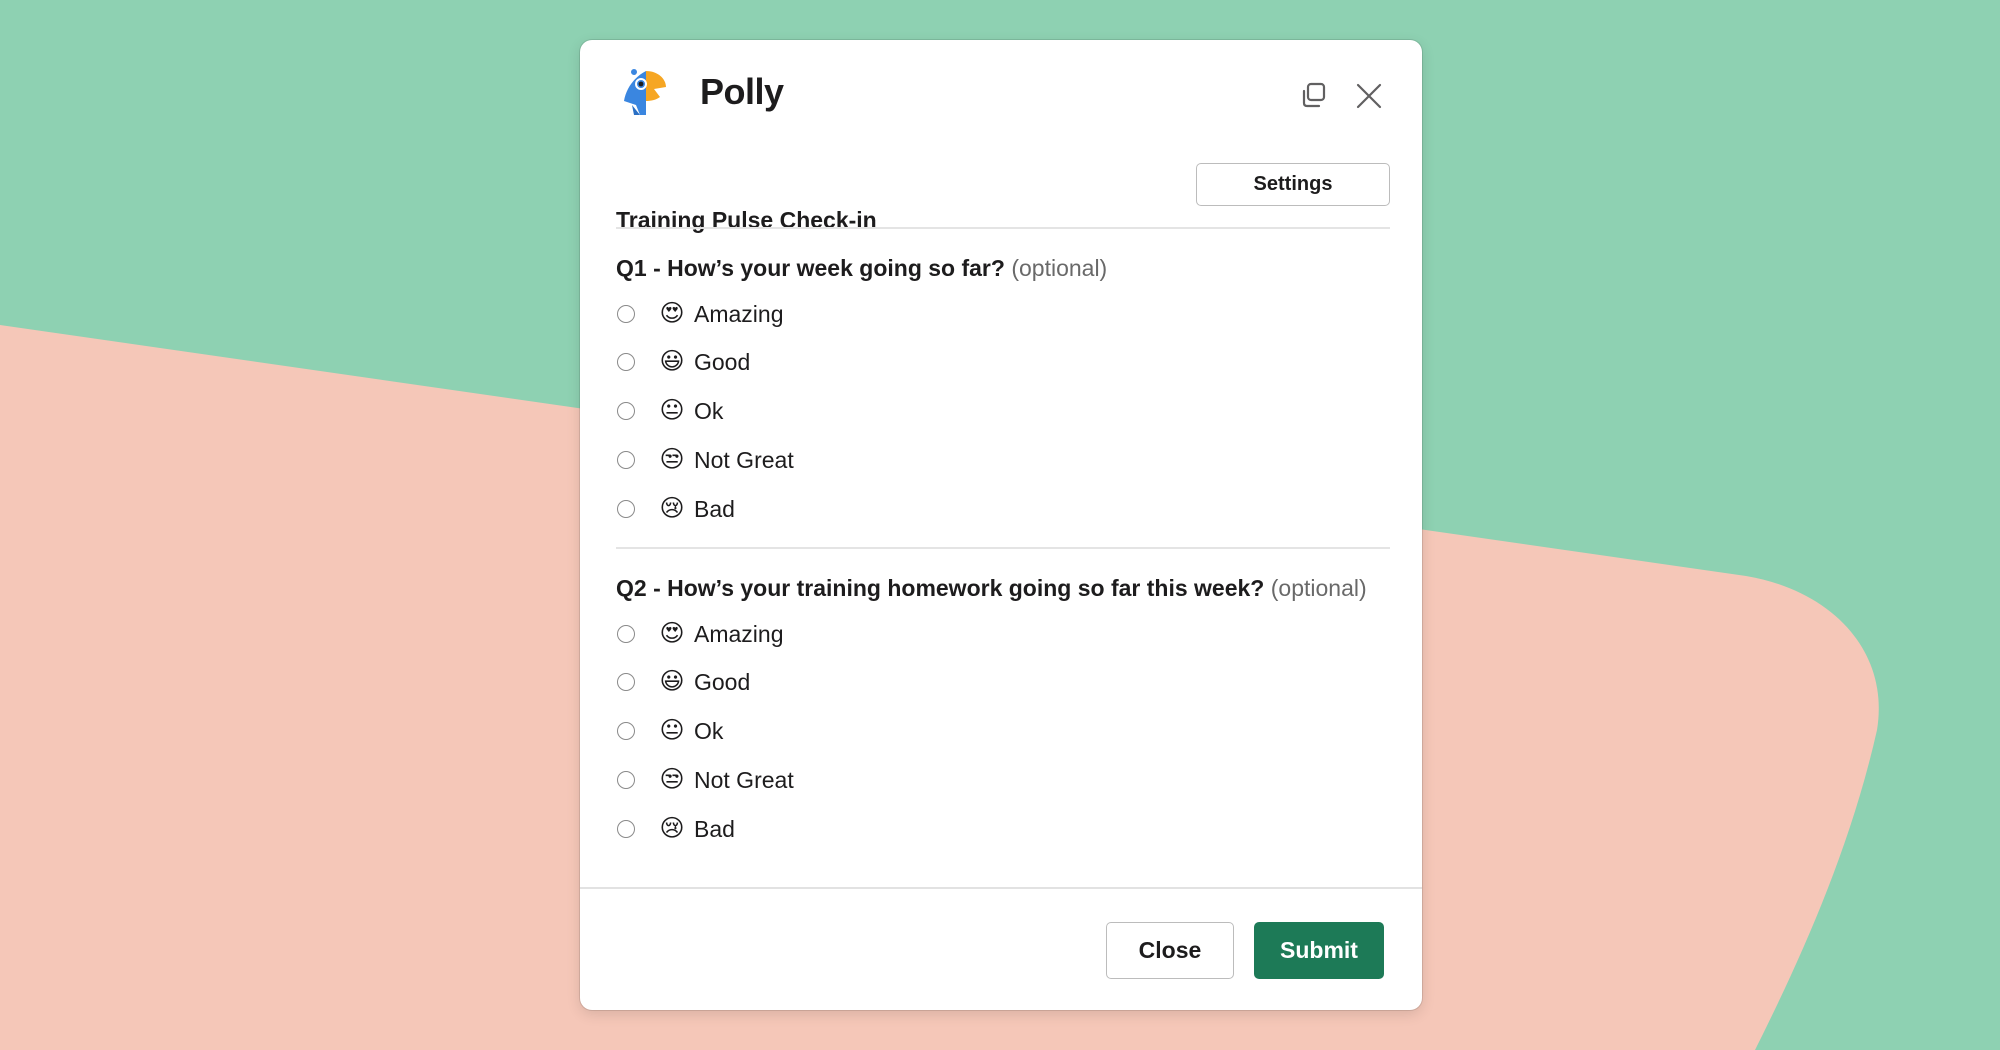 This screenshot has height=1050, width=2000. What do you see at coordinates (1293, 184) in the screenshot?
I see `settings-button: Settings` at bounding box center [1293, 184].